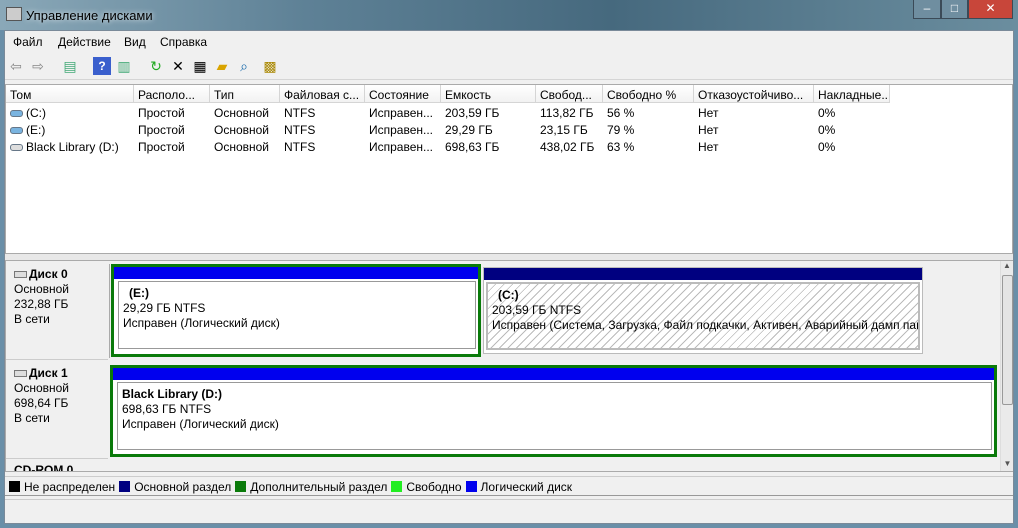  I want to click on table-cell: Простой, so click(172, 112).